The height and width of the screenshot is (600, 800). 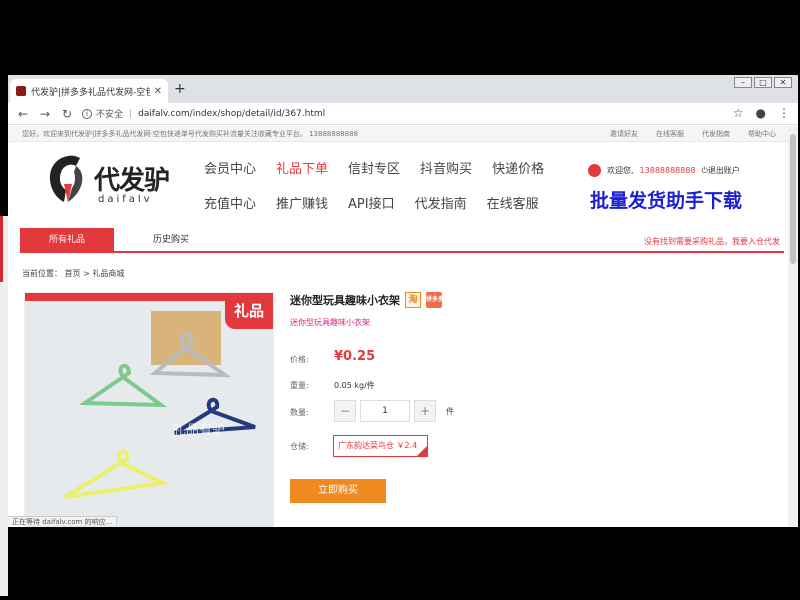 I want to click on nav-guide: 代发指南, so click(x=441, y=202).